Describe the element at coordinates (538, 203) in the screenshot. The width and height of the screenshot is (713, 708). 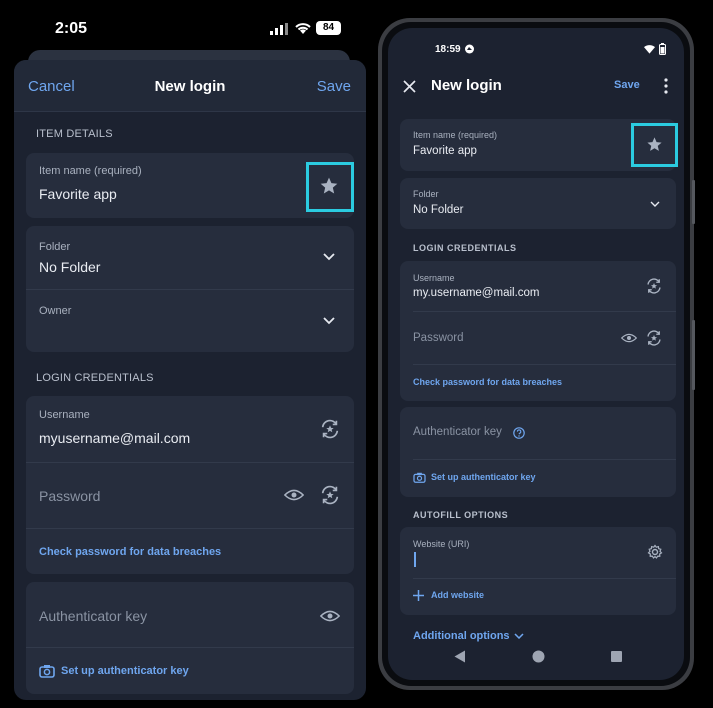
I see `folder-field: Folder No Folder` at that location.